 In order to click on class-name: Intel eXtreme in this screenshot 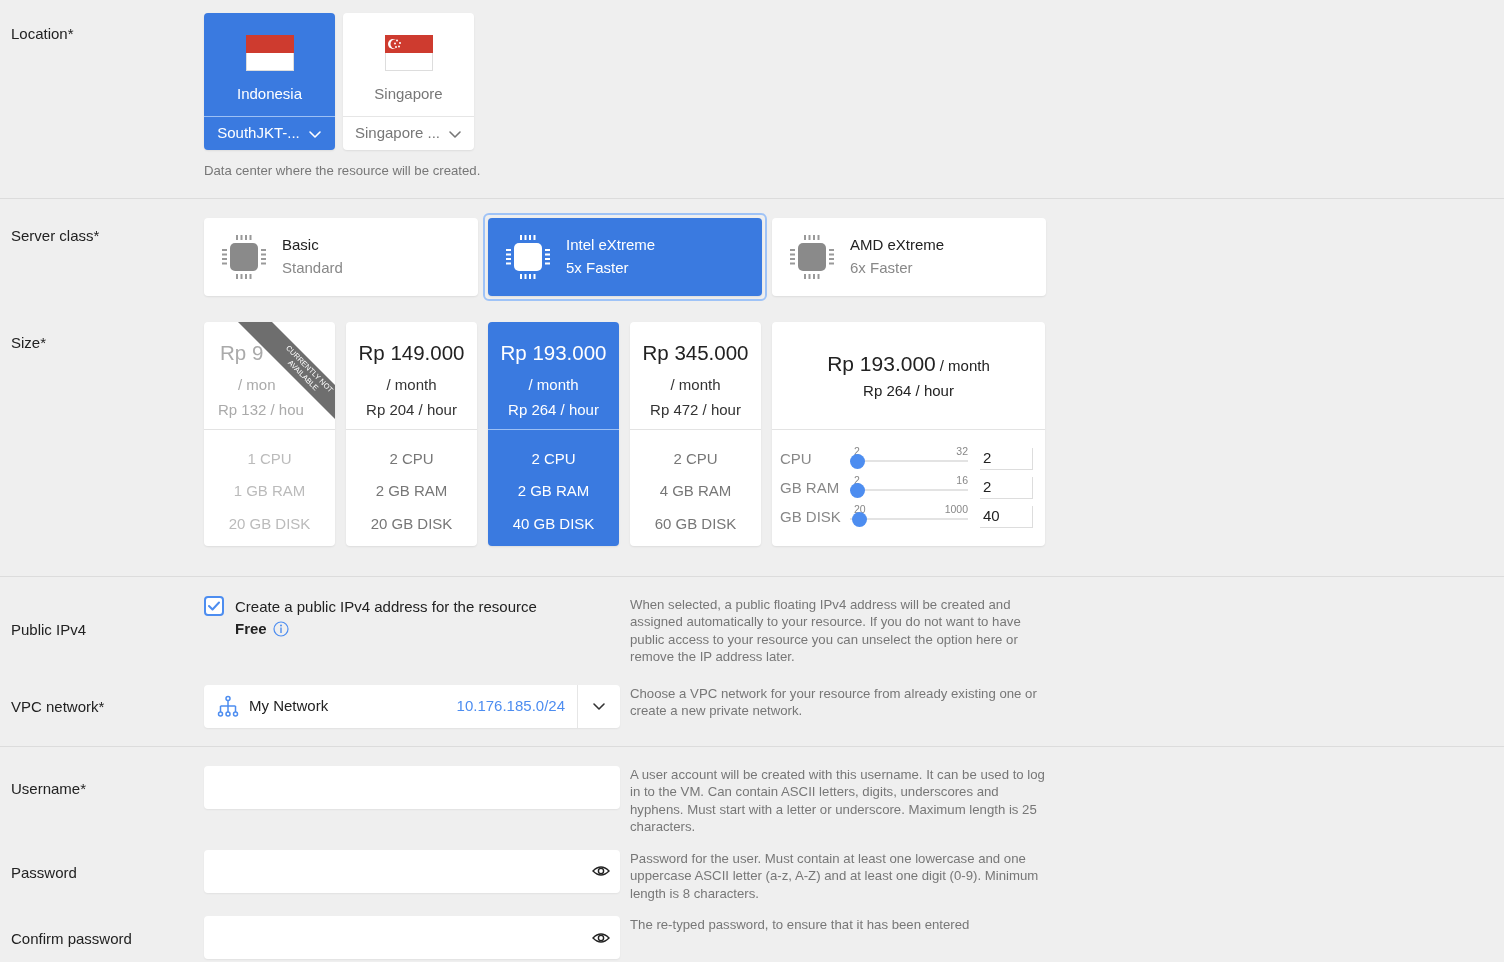, I will do `click(611, 245)`.